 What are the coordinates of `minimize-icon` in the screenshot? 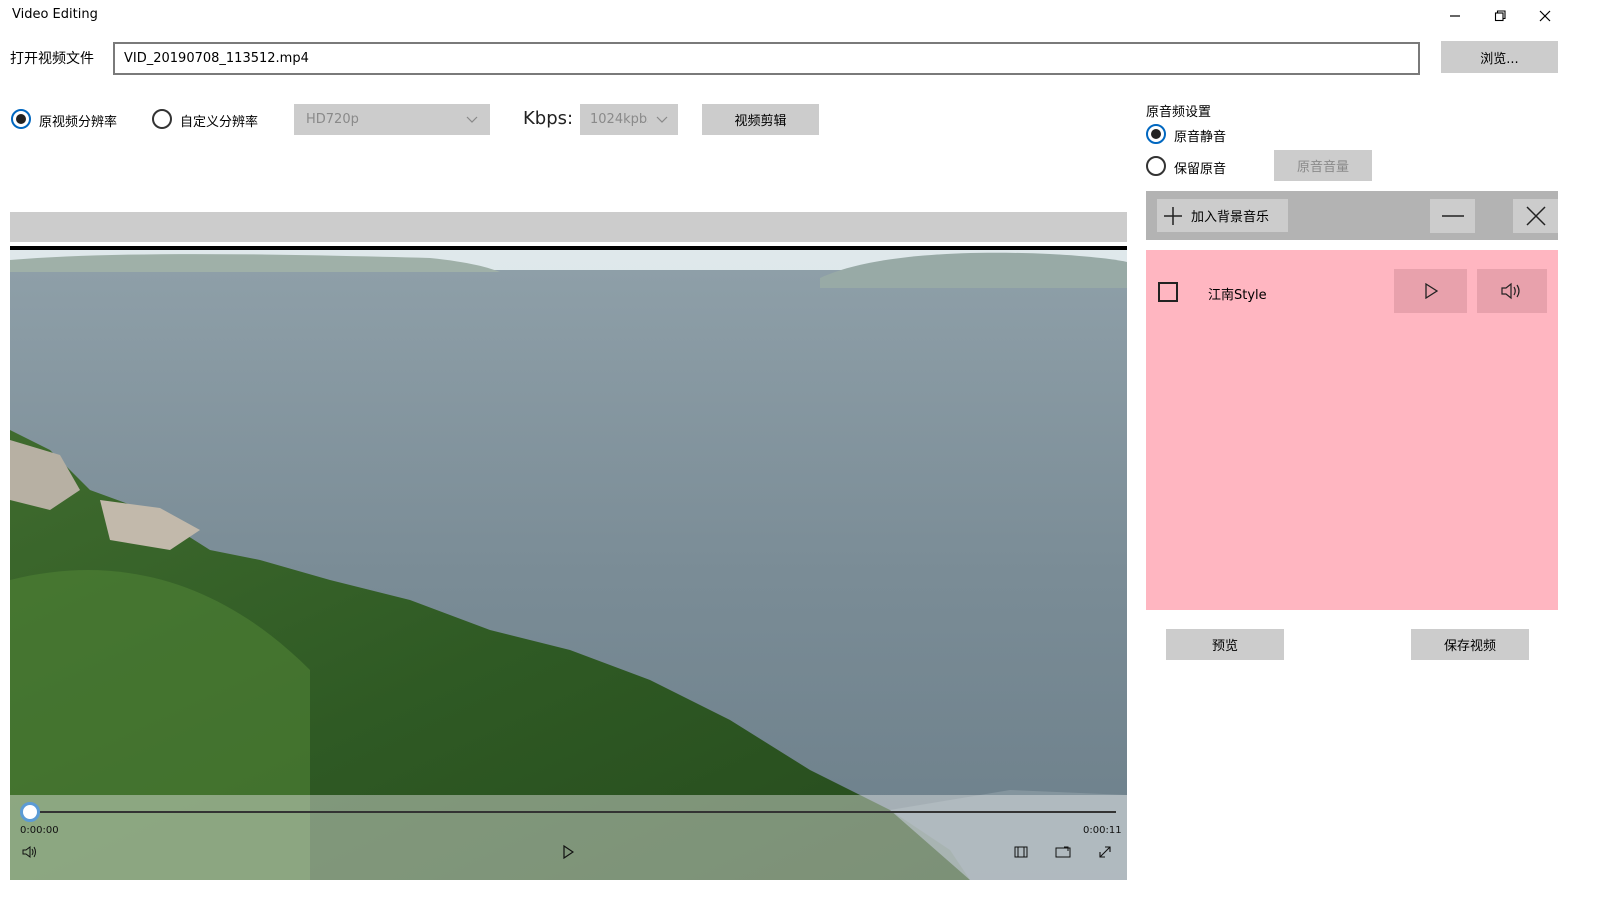 It's located at (1455, 16).